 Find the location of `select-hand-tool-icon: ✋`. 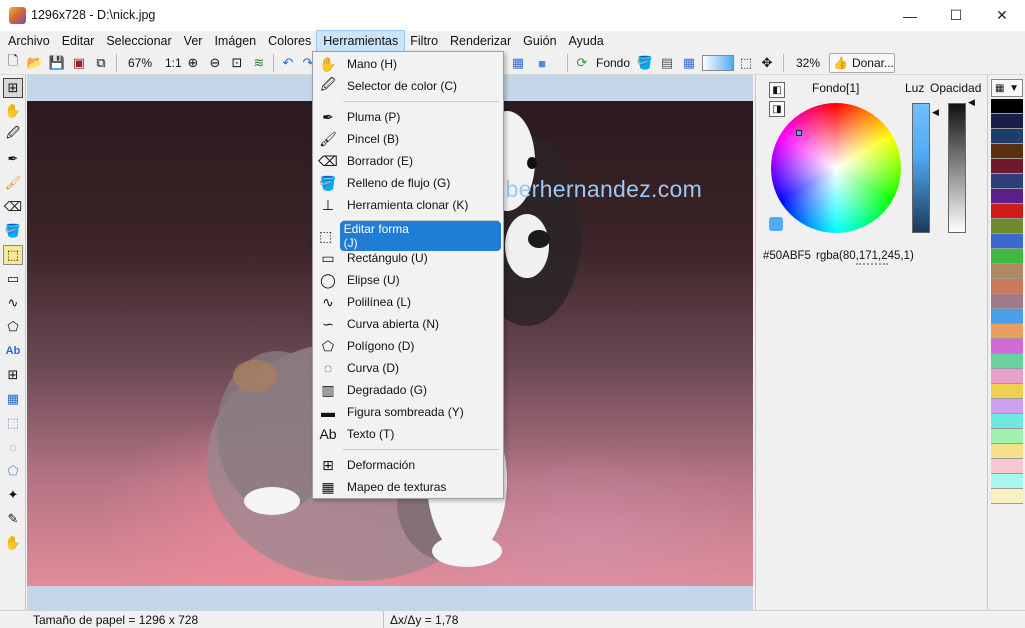

select-hand-tool-icon: ✋ is located at coordinates (13, 543).